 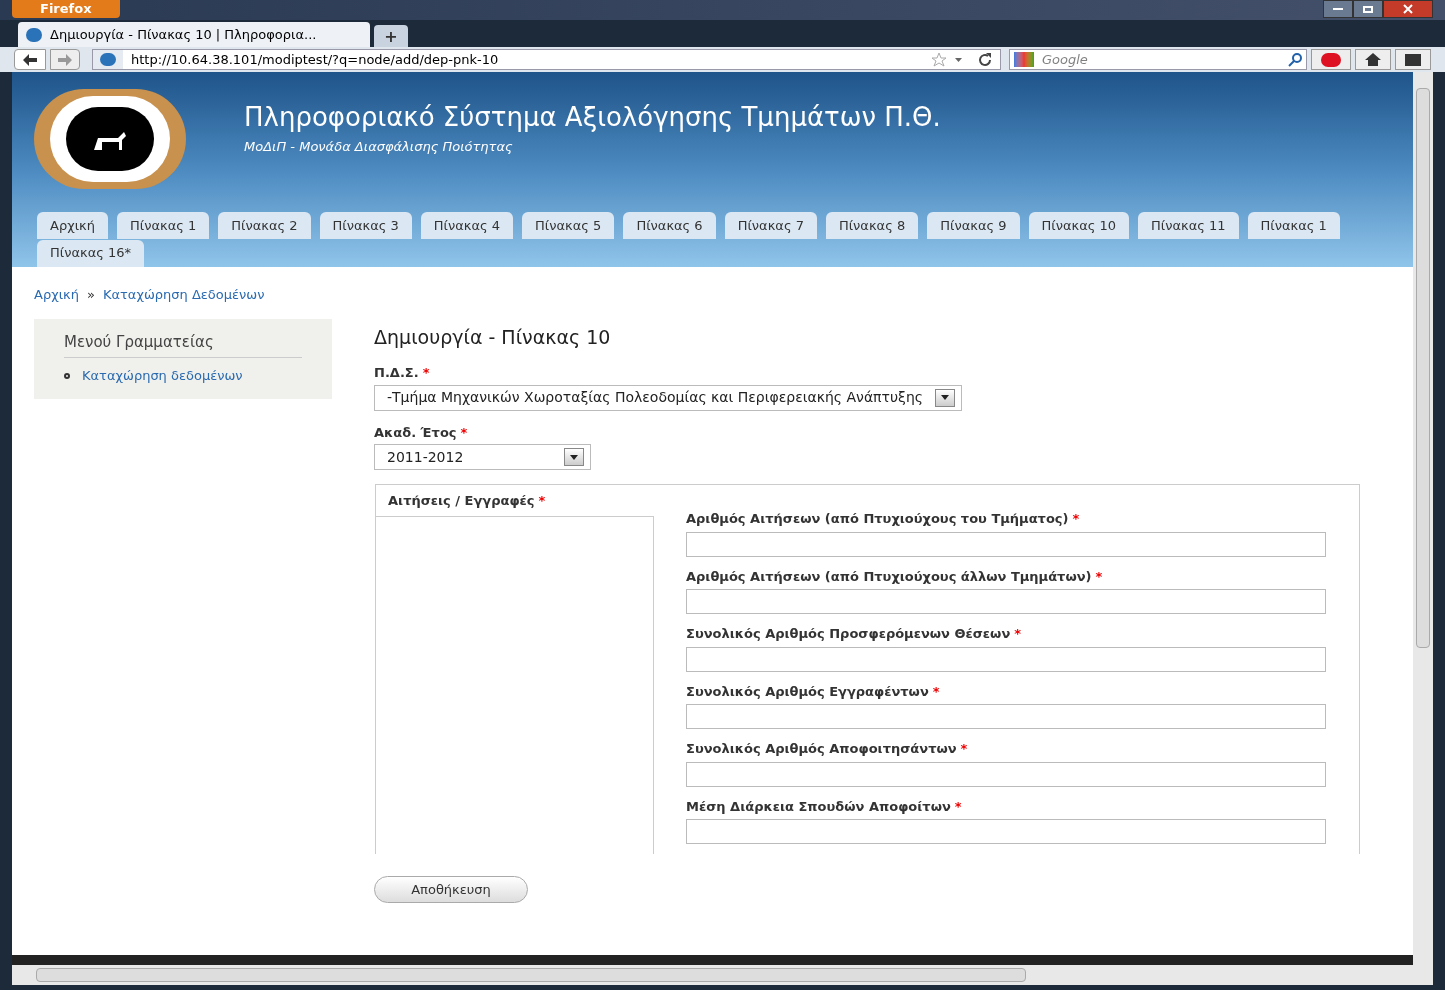 I want to click on close-icon, so click(x=1408, y=9).